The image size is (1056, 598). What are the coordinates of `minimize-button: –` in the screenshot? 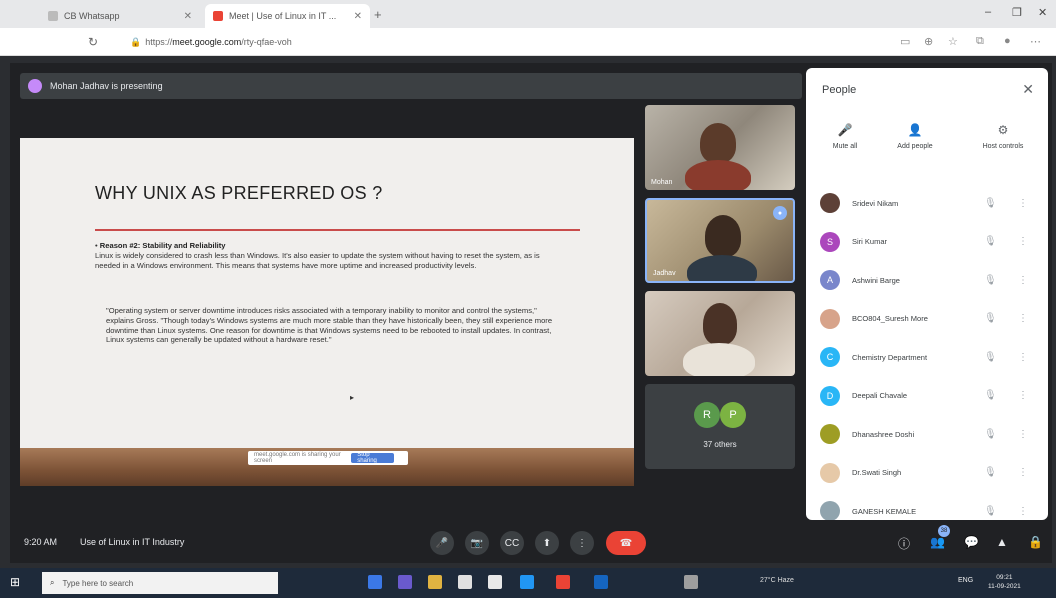 It's located at (988, 12).